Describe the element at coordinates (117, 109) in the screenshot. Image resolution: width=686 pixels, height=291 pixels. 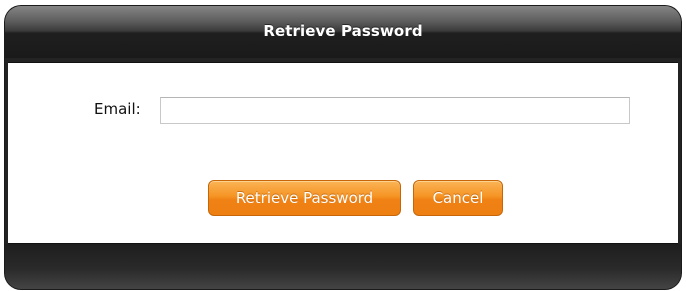
I see `email-label: Email:` at that location.